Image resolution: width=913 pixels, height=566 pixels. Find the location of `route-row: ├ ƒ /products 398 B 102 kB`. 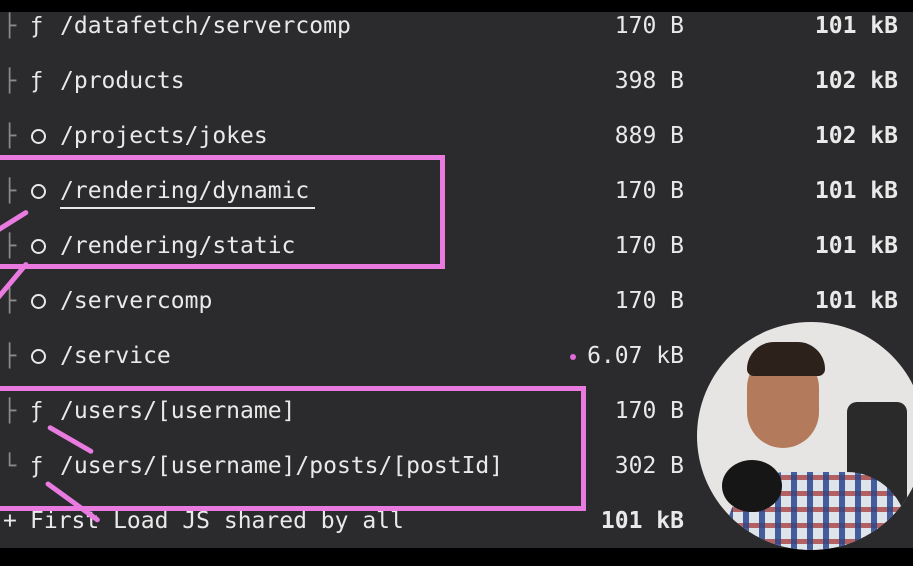

route-row: ├ ƒ /products 398 B 102 kB is located at coordinates (456, 81).